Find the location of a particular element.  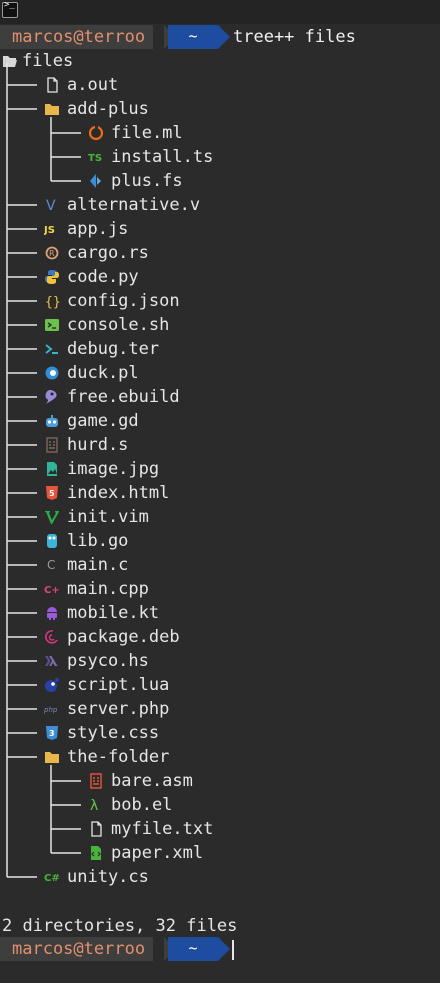

svg-text: php is located at coordinates (51, 710).